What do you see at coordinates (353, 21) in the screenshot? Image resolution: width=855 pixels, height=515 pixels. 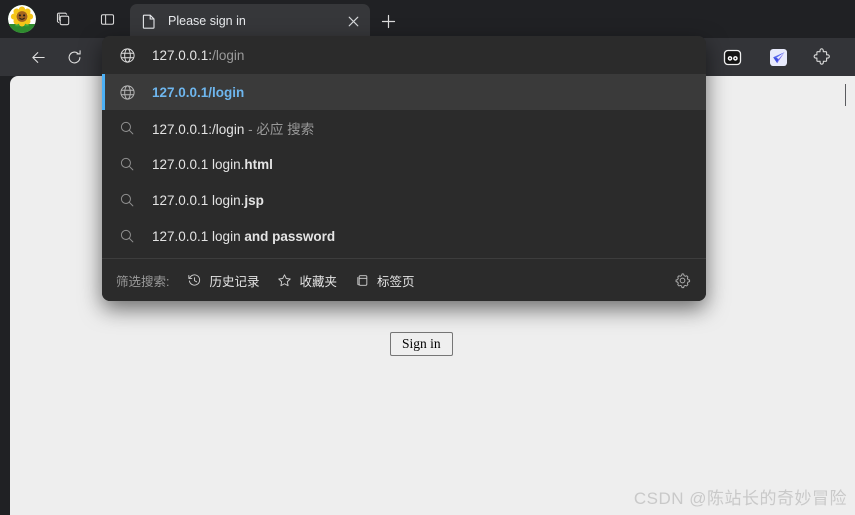 I see `close-icon` at bounding box center [353, 21].